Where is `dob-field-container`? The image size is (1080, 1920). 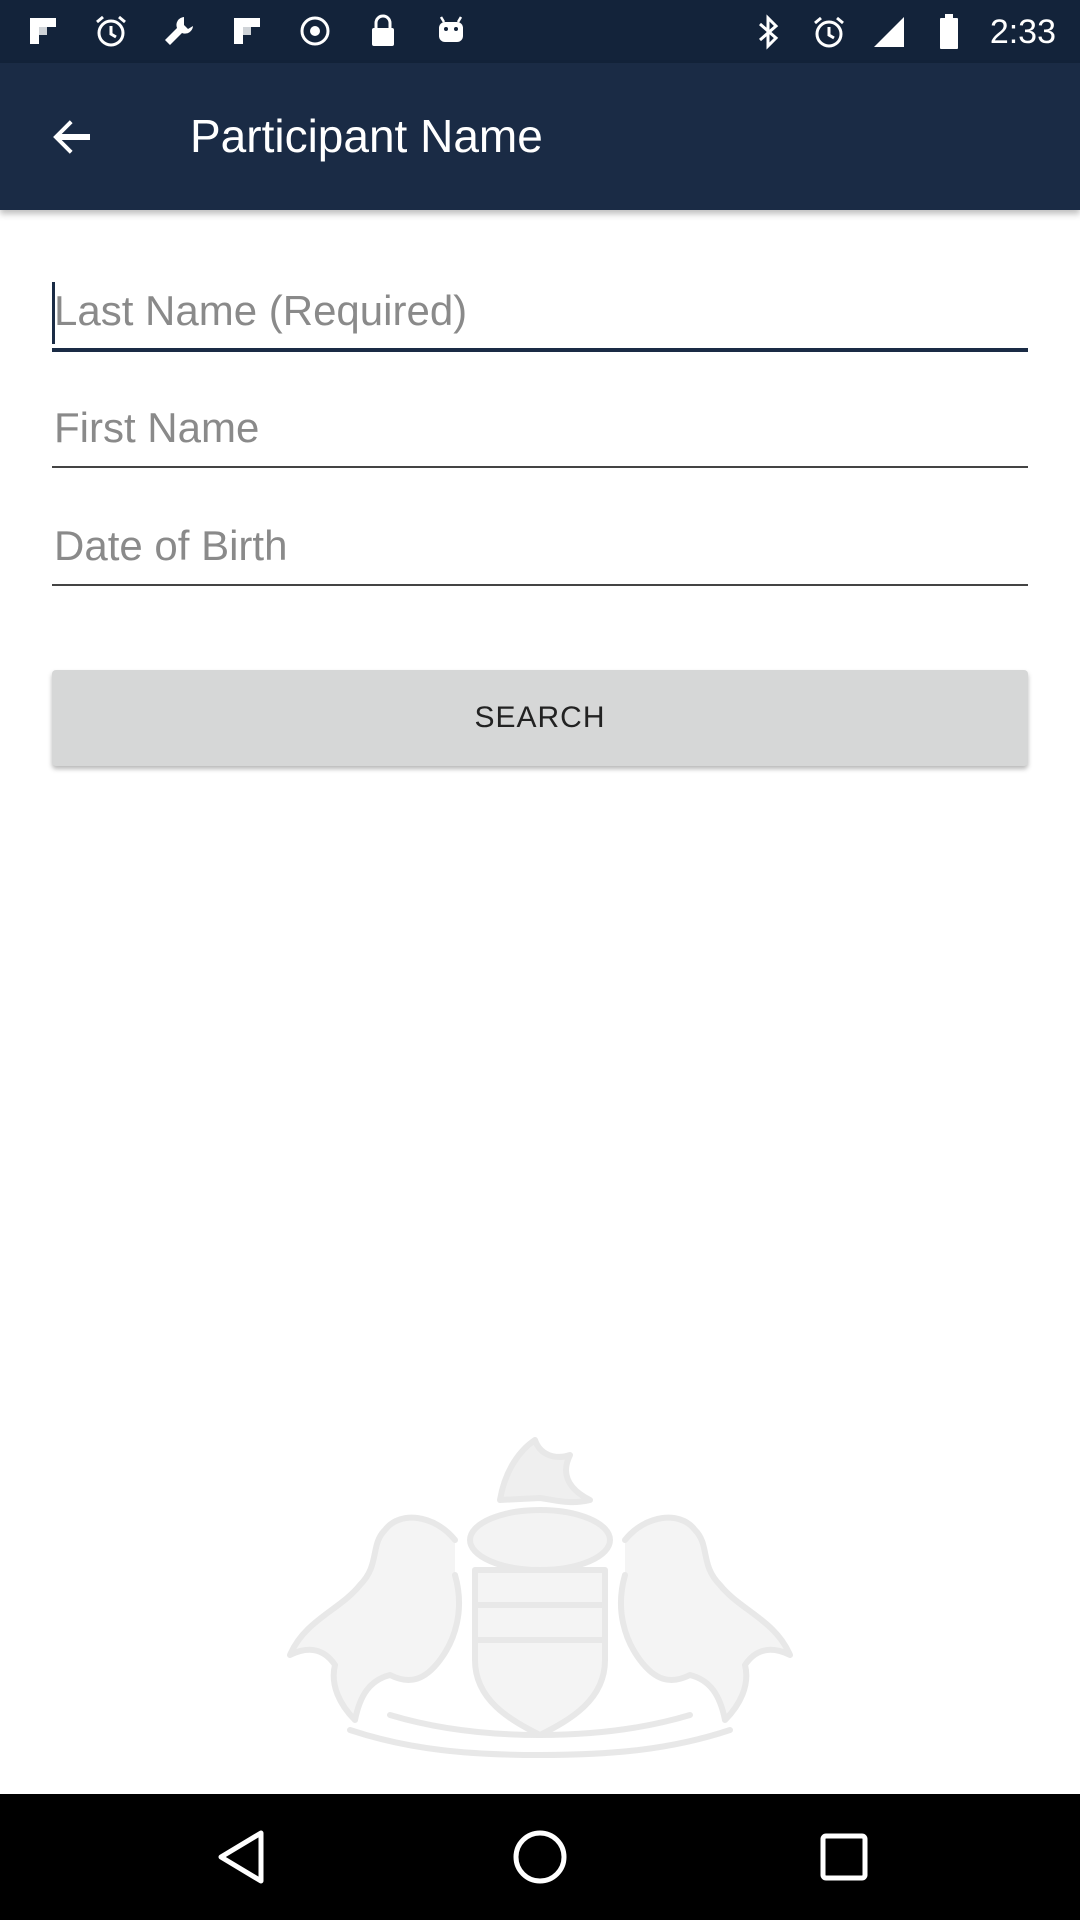 dob-field-container is located at coordinates (540, 547).